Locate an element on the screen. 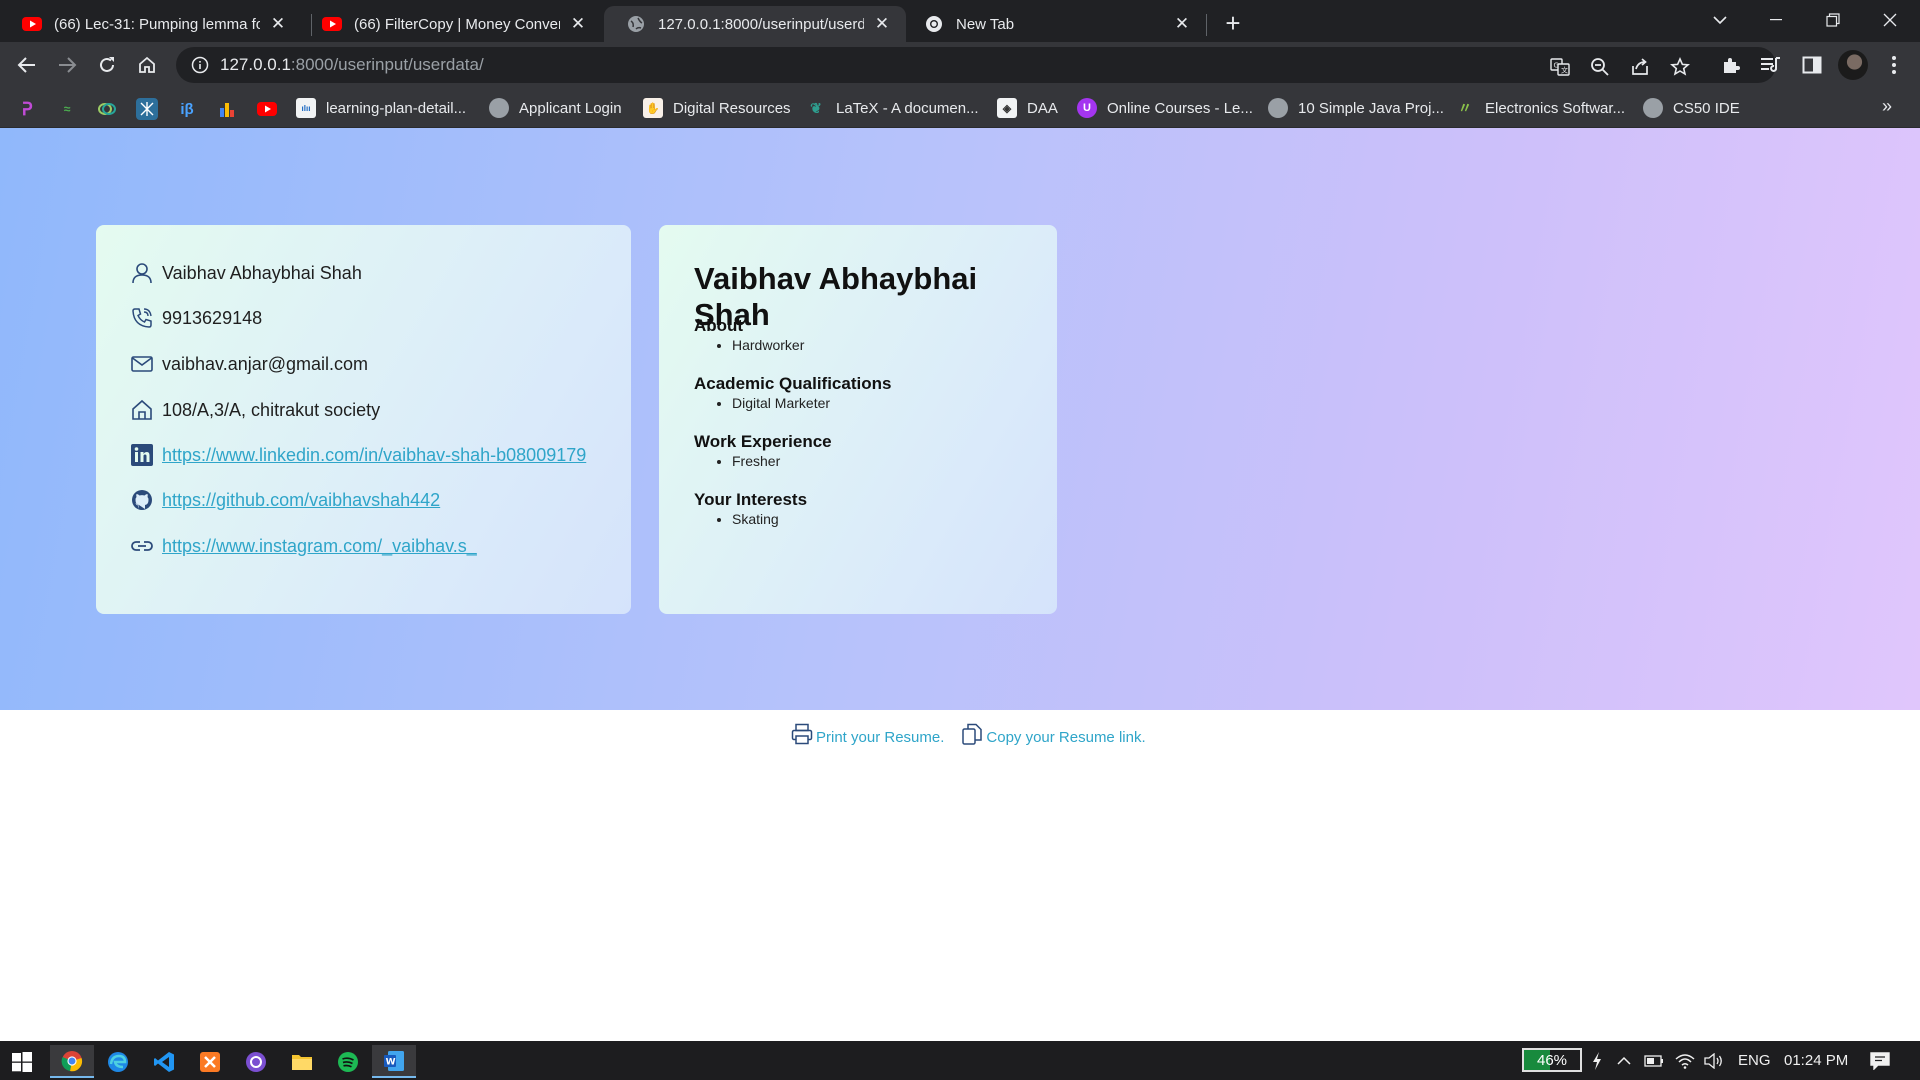 This screenshot has width=1920, height=1080. bookmark-digital-resources: ✋ Digital Resources is located at coordinates (717, 108).